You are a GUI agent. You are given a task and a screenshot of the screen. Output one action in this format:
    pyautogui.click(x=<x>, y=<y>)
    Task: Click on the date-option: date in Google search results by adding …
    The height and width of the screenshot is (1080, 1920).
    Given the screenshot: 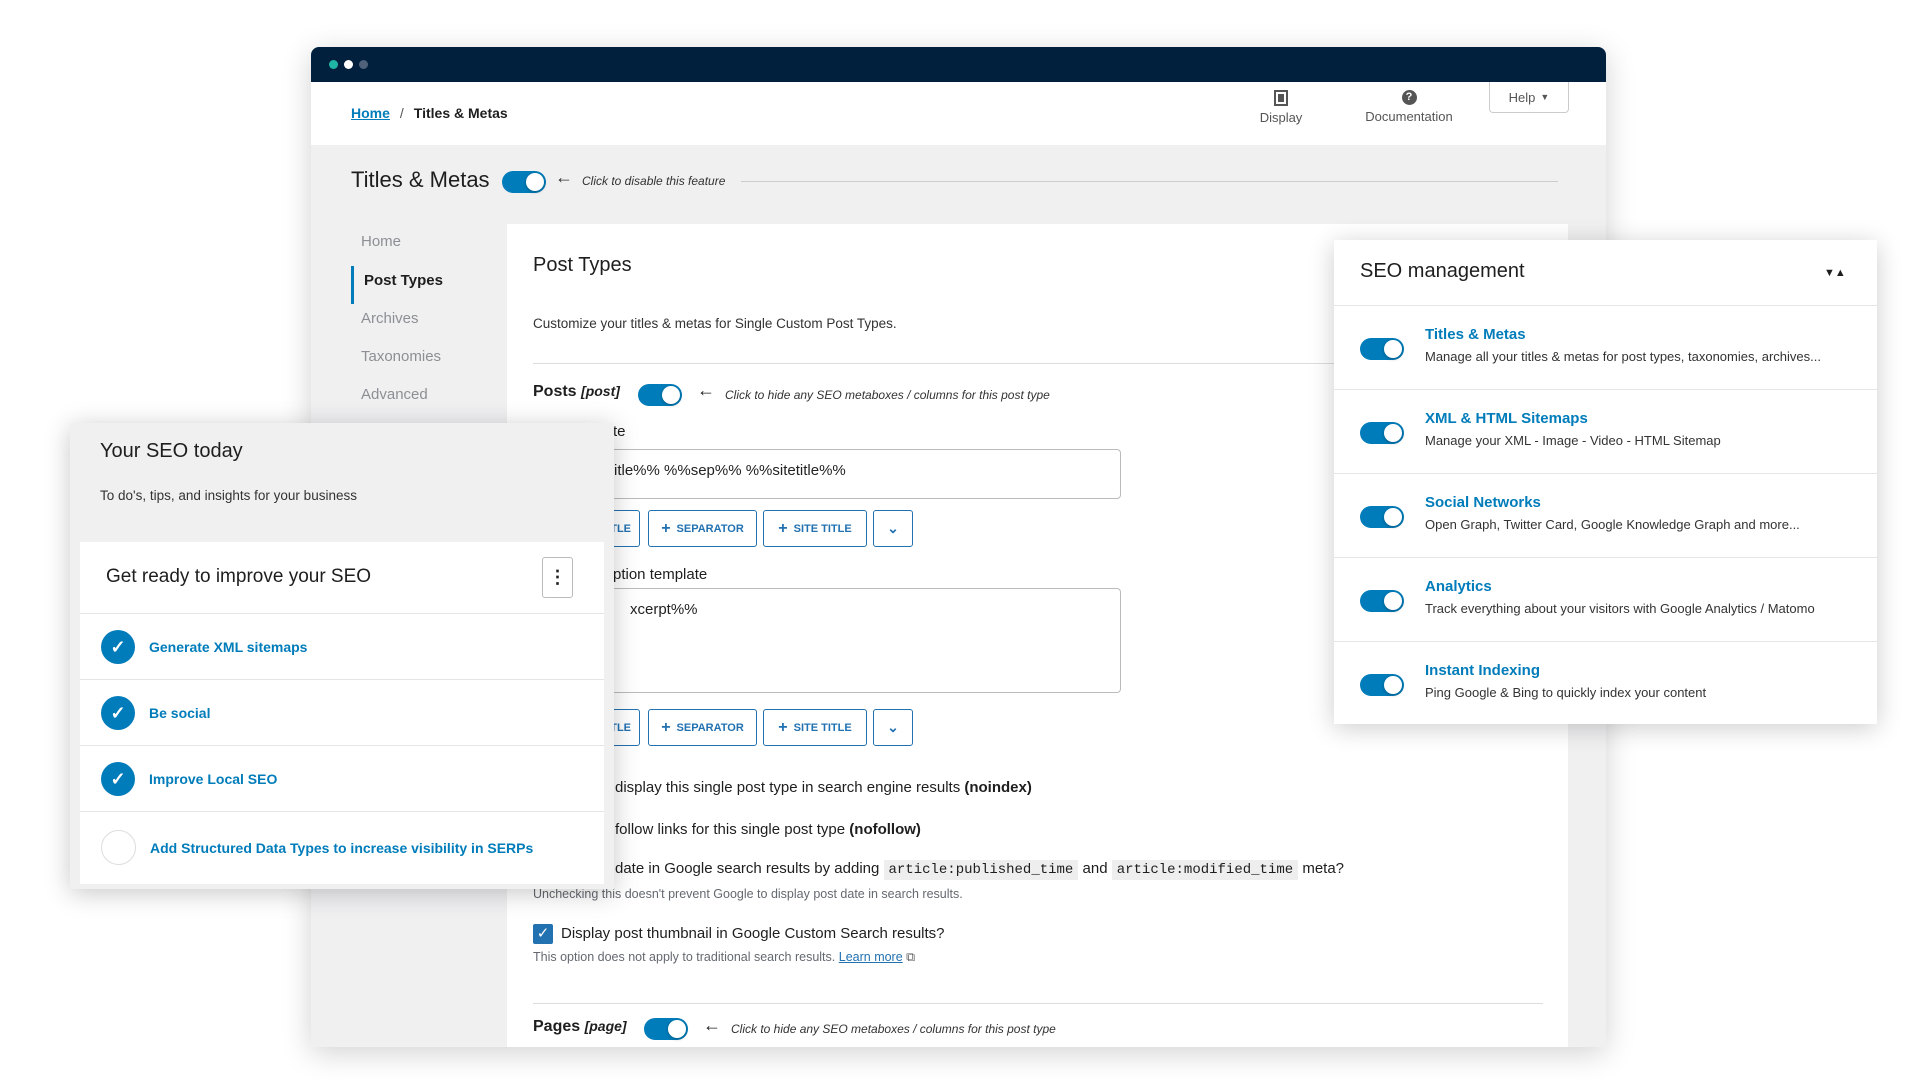 What is the action you would take?
    pyautogui.click(x=980, y=870)
    